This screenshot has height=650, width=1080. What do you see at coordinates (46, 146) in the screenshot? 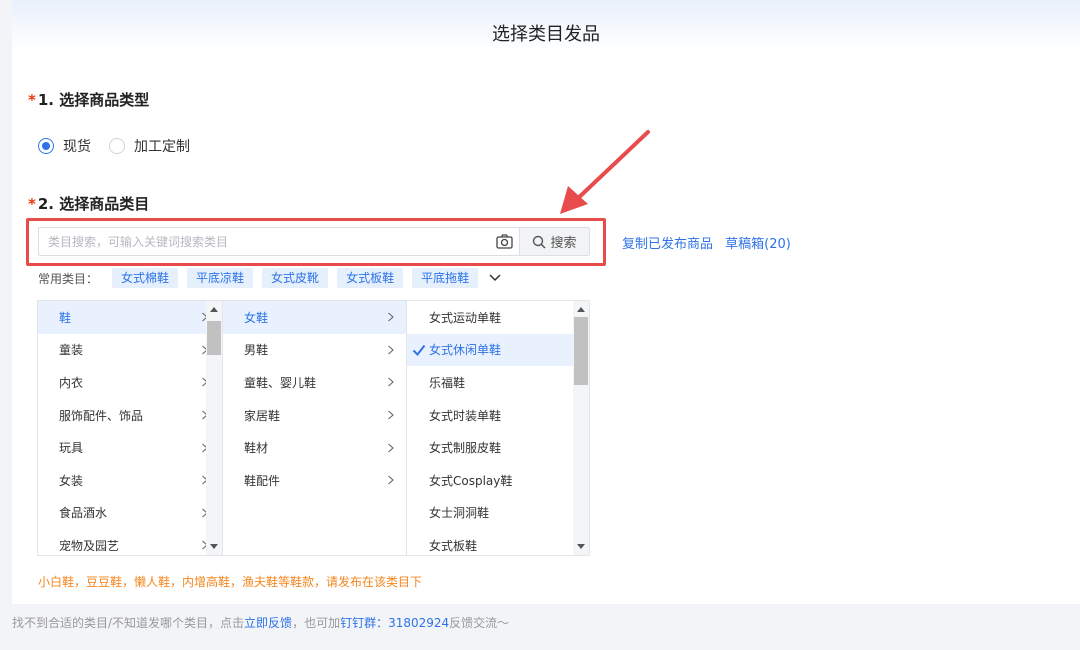
I see `radio-checked-icon` at bounding box center [46, 146].